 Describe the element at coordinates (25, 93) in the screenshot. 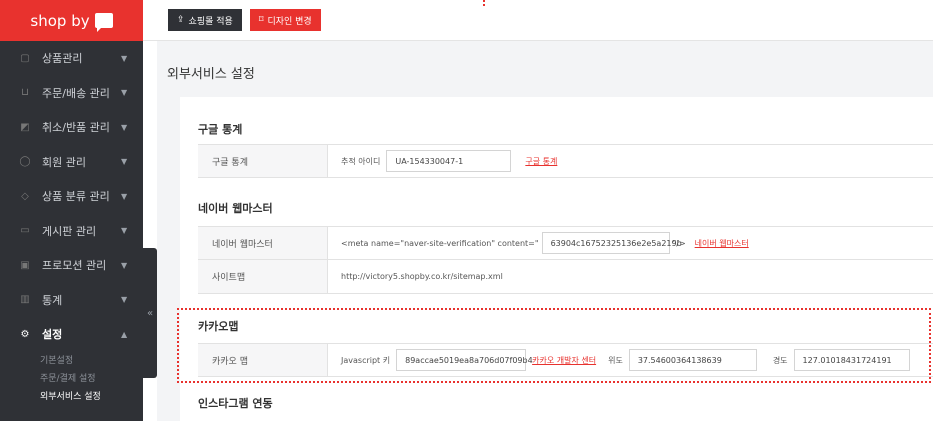

I see `cart-icon: ⊔` at that location.